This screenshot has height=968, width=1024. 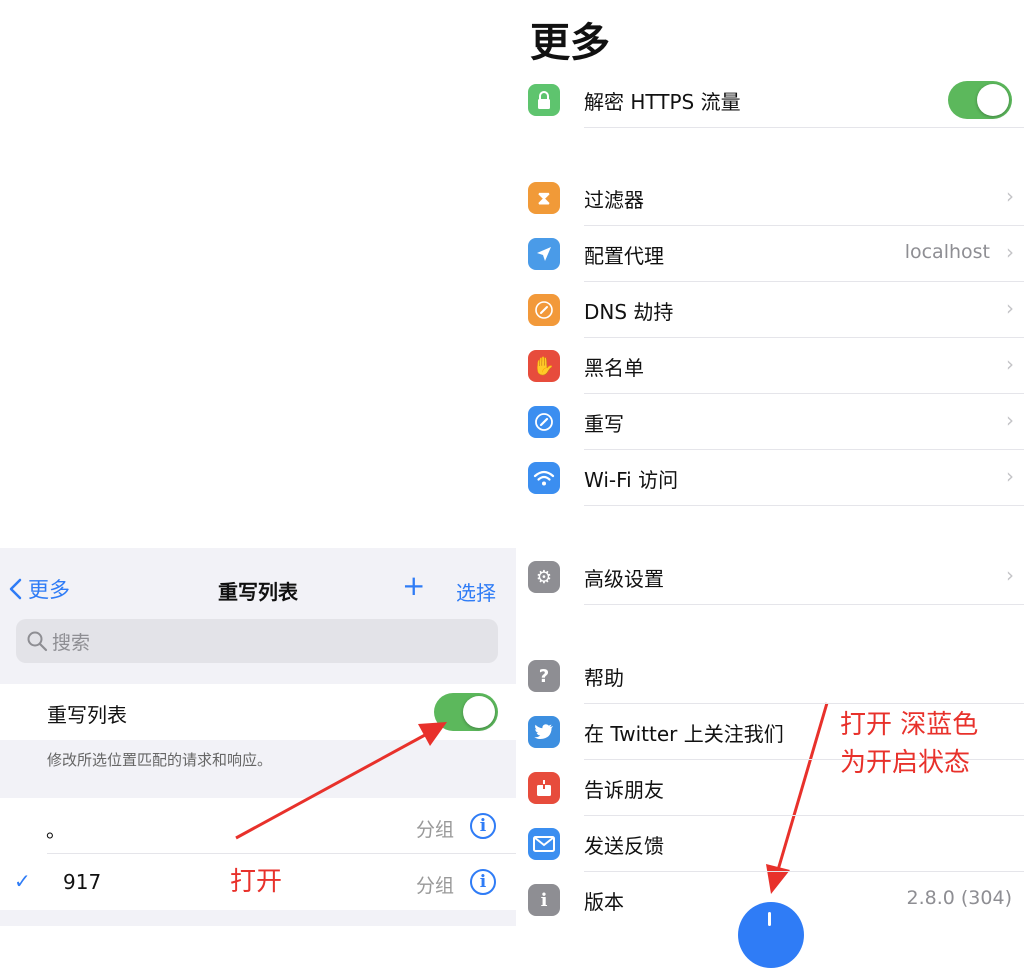 I want to click on hand-icon: ✋, so click(x=544, y=366).